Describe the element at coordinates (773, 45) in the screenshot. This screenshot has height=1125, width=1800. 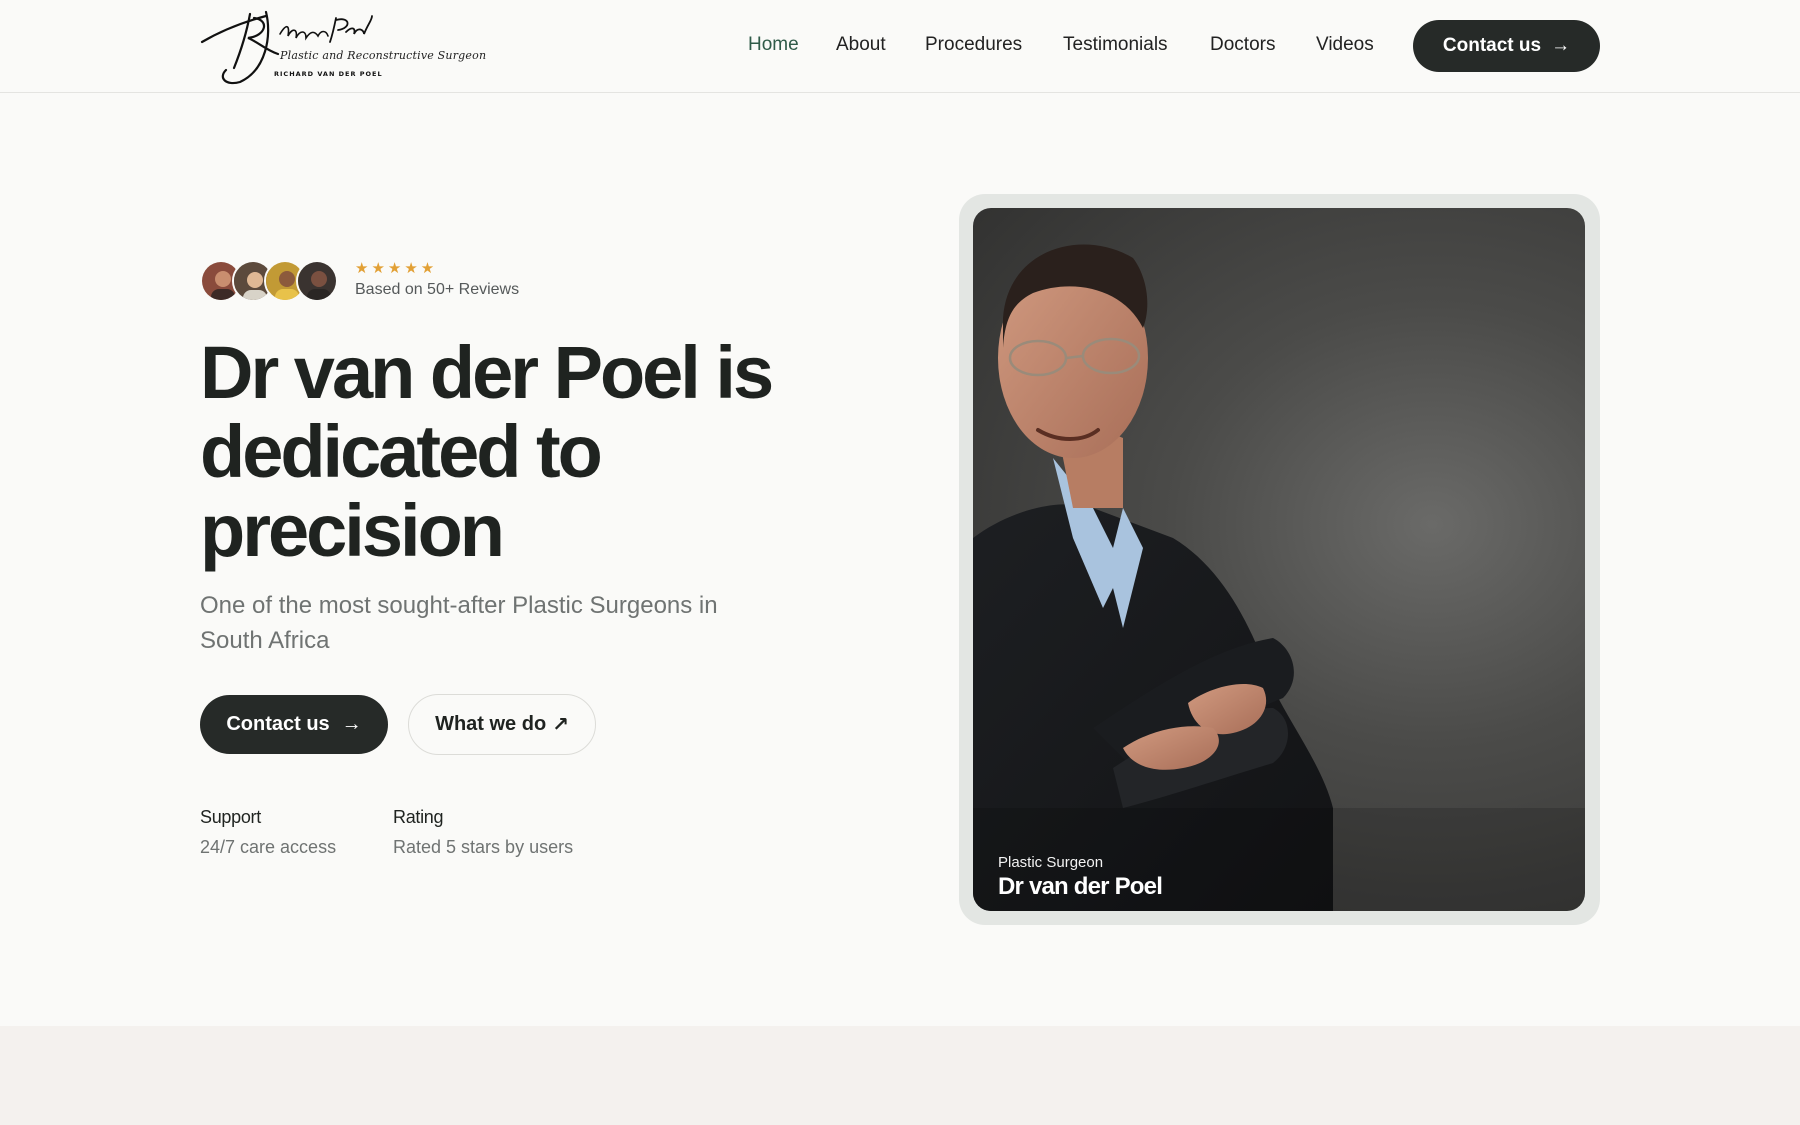
I see `nav-home: Home` at that location.